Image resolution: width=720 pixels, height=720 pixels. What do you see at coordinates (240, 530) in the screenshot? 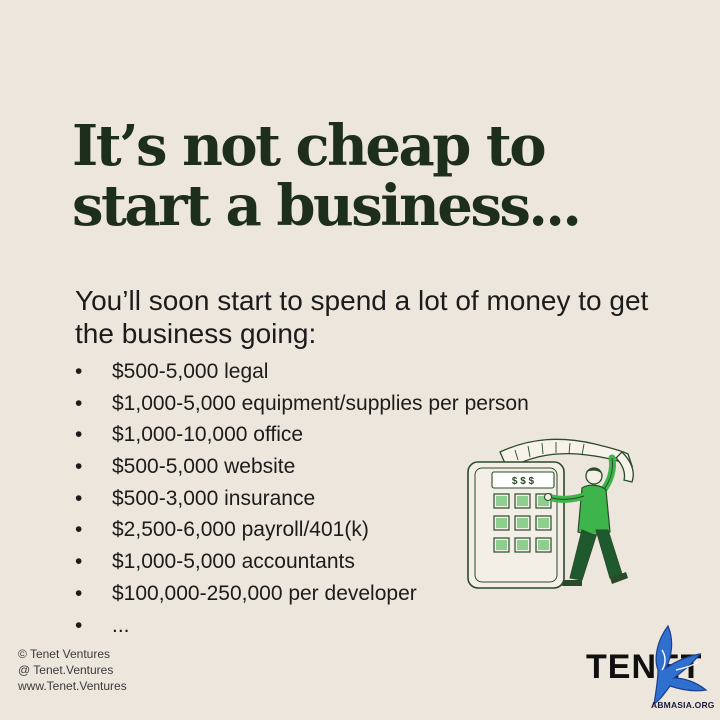
I see `cost-item-text: $2,500-6,000 payroll/401(k)` at bounding box center [240, 530].